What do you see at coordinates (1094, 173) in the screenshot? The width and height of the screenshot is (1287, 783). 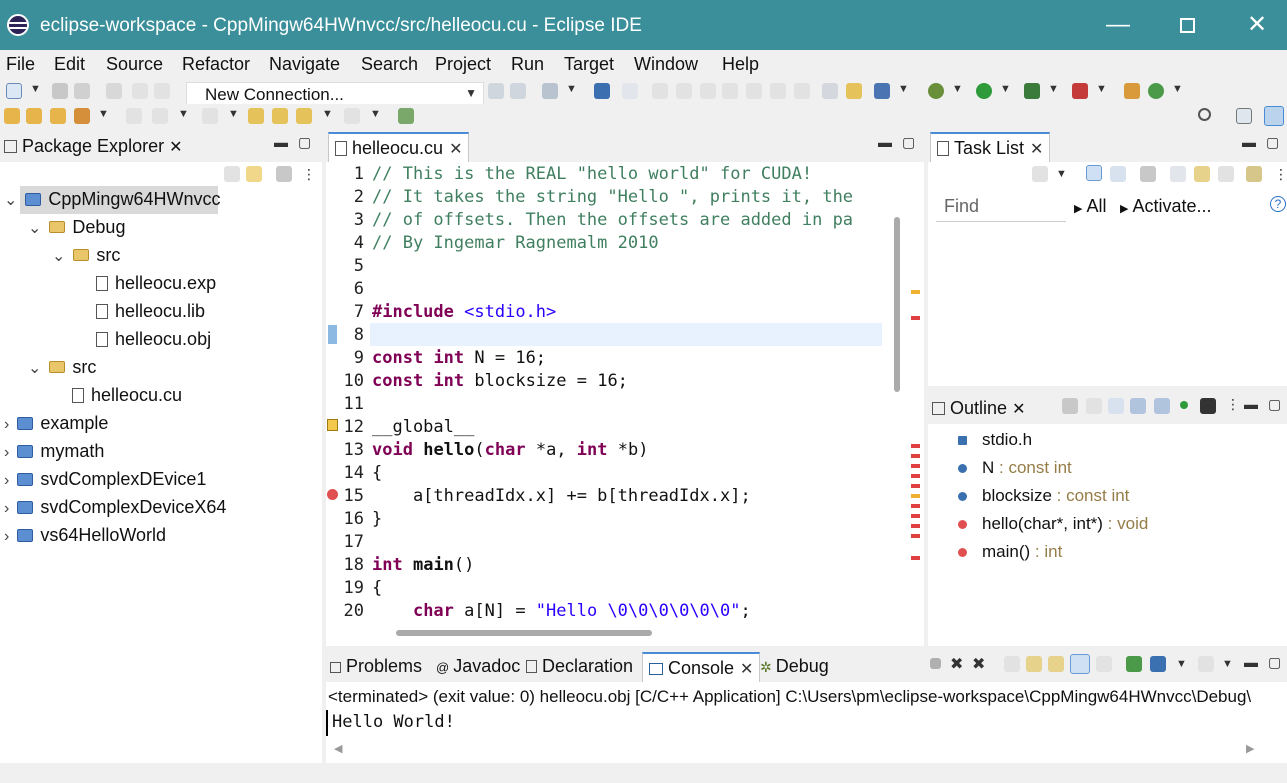 I see `categorized-icon` at bounding box center [1094, 173].